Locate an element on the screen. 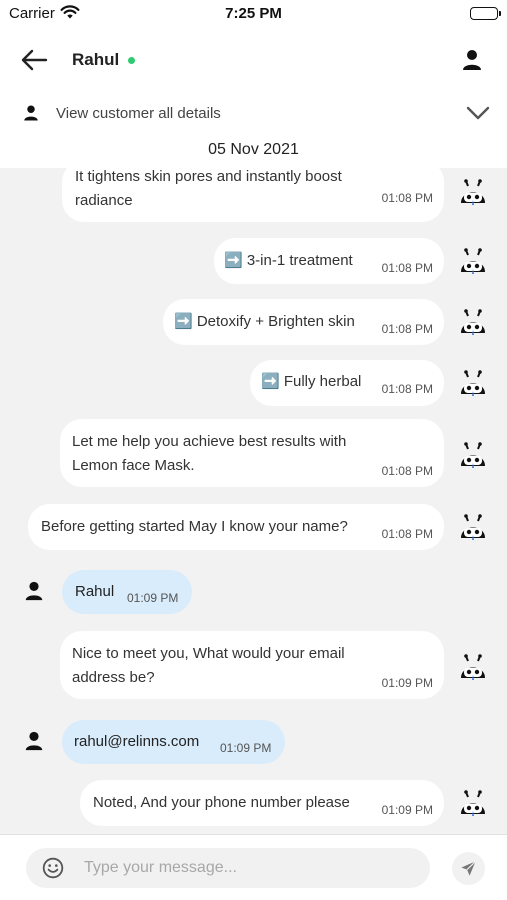  user-message: Rahul 01:09 PM is located at coordinates (127, 592).